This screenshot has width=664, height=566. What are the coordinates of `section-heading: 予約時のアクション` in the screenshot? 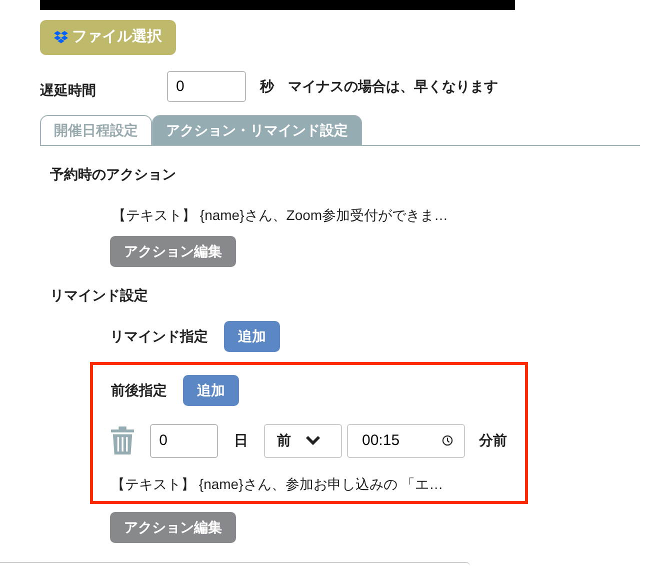 It's located at (113, 174).